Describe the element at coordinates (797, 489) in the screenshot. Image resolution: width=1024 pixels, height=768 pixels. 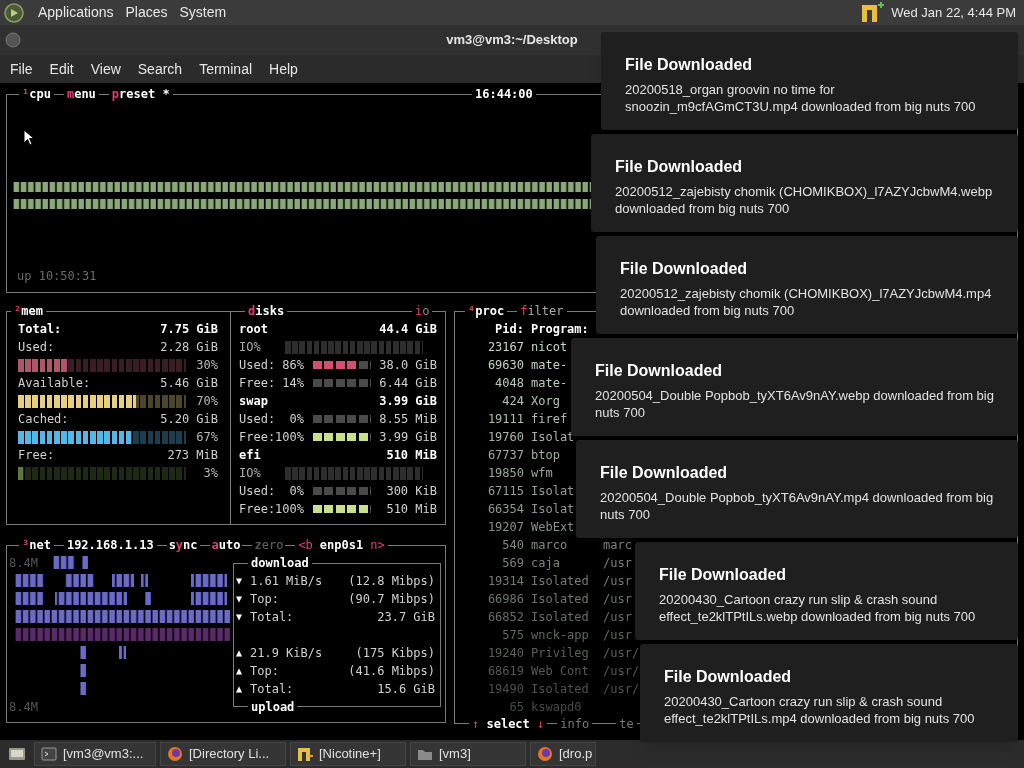
I see `notification-card: File Downloaded 20200504_Double Popbob_tyXT6Av9nAY.mp4 downloaded from big nuts 700` at that location.